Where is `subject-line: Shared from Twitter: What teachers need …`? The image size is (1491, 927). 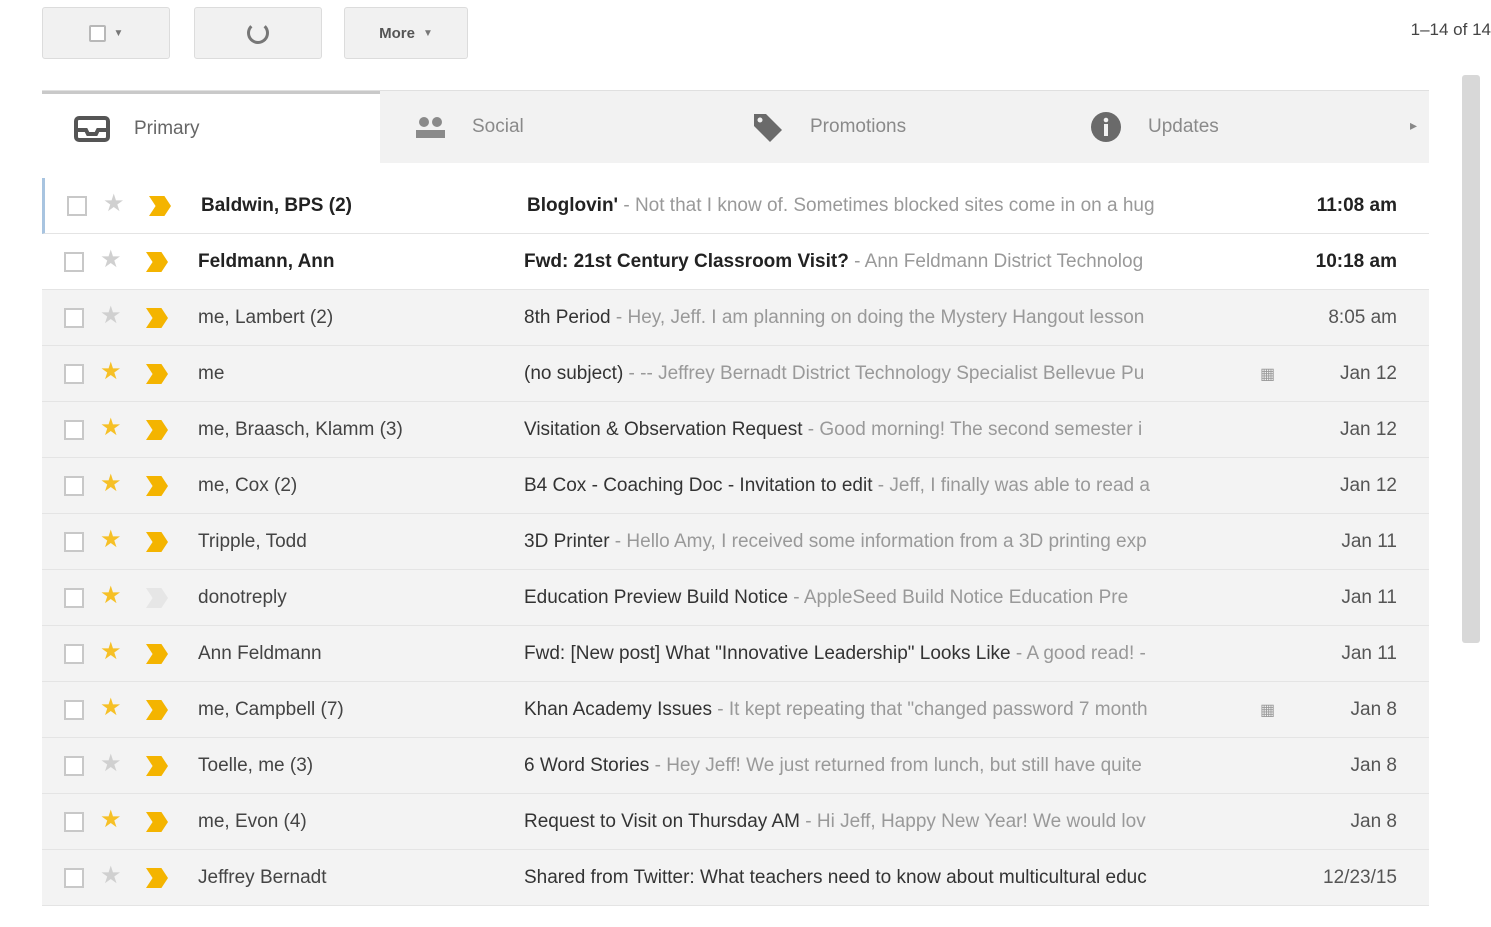
subject-line: Shared from Twitter: What teachers need … is located at coordinates (886, 878).